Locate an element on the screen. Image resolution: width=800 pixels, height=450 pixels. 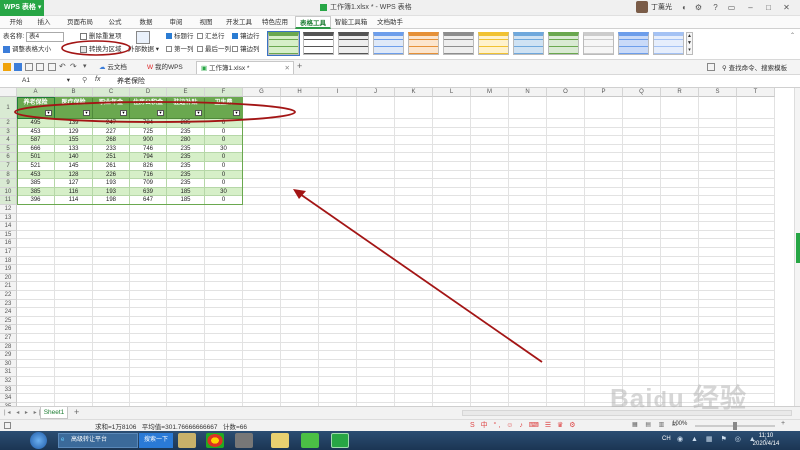
column-header: J is located at coordinates (376, 92).